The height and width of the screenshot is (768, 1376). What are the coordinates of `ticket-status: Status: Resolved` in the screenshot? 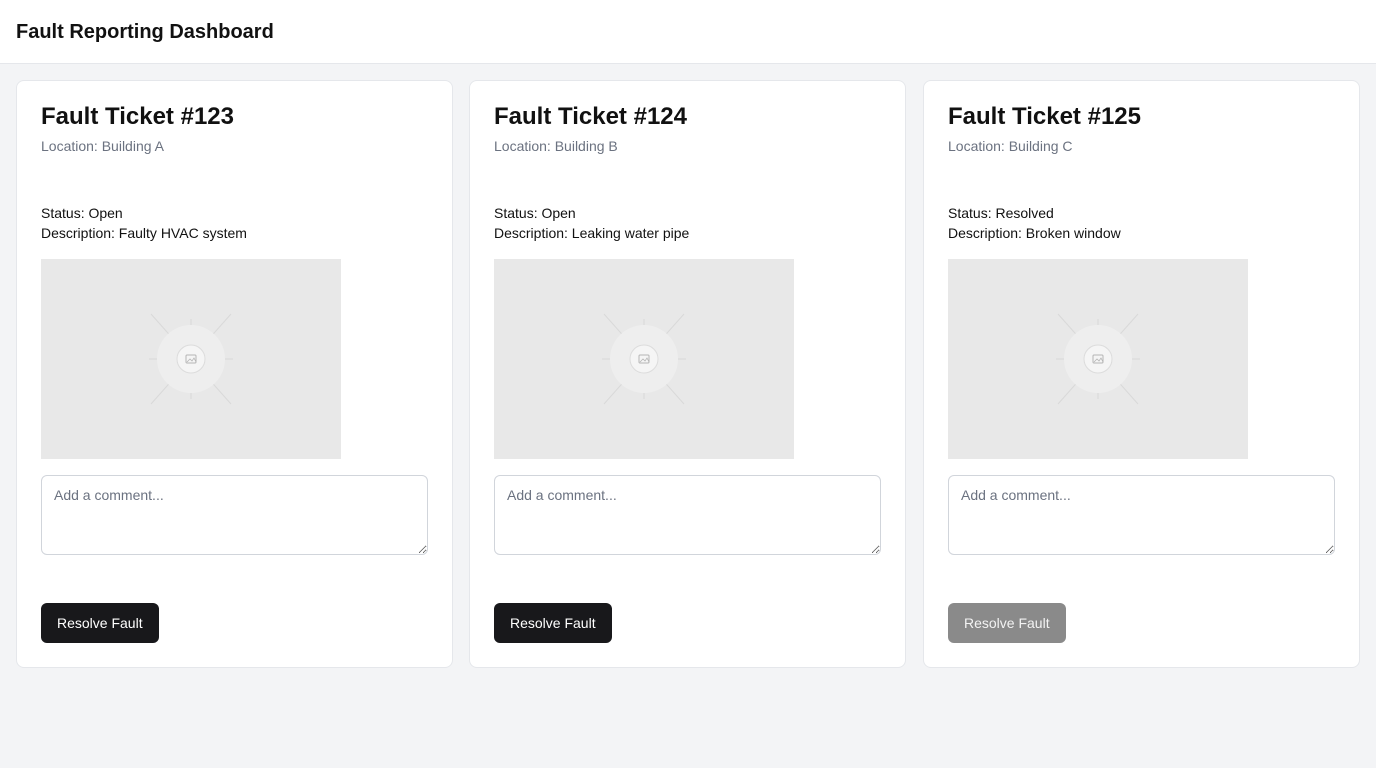 It's located at (1001, 213).